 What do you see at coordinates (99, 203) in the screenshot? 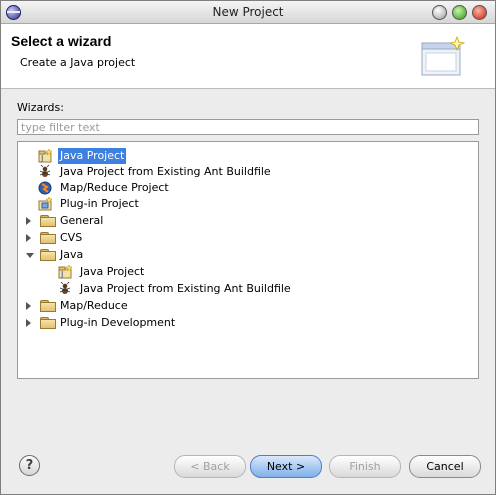
I see `tree-item-label: Plug-in Project` at bounding box center [99, 203].